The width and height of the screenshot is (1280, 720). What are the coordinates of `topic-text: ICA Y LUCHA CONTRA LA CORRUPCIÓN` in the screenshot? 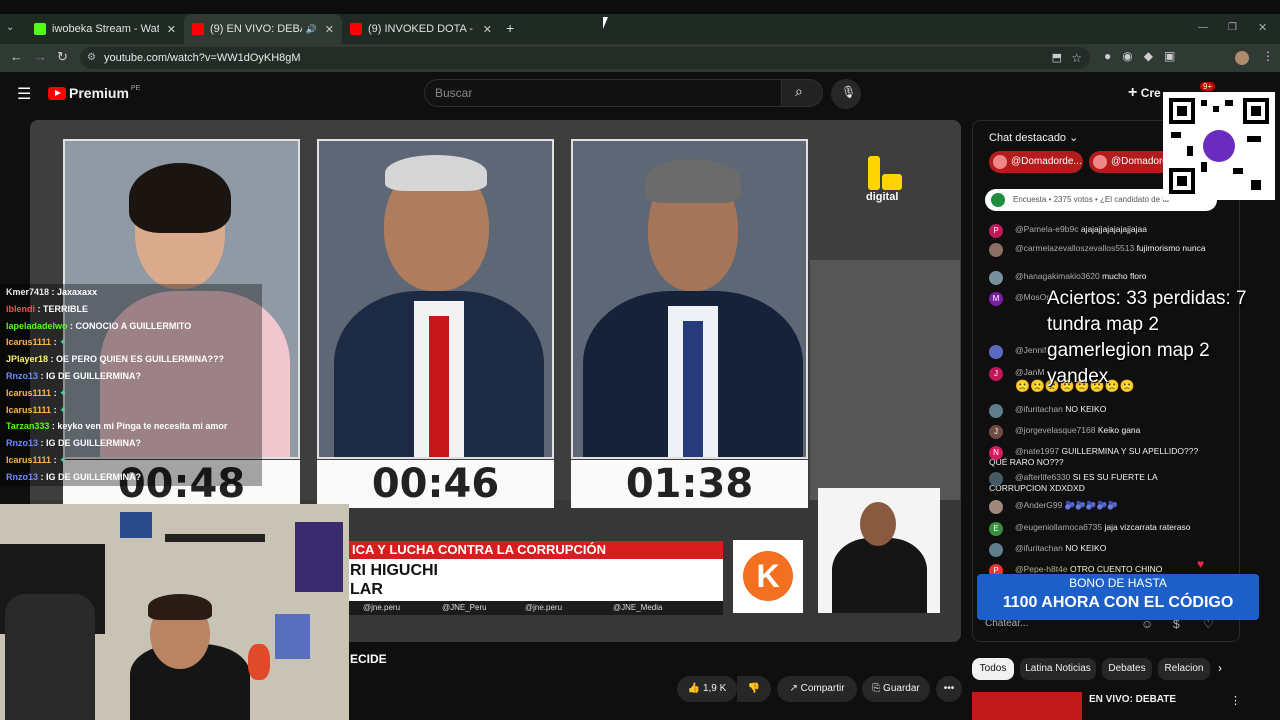 It's located at (479, 549).